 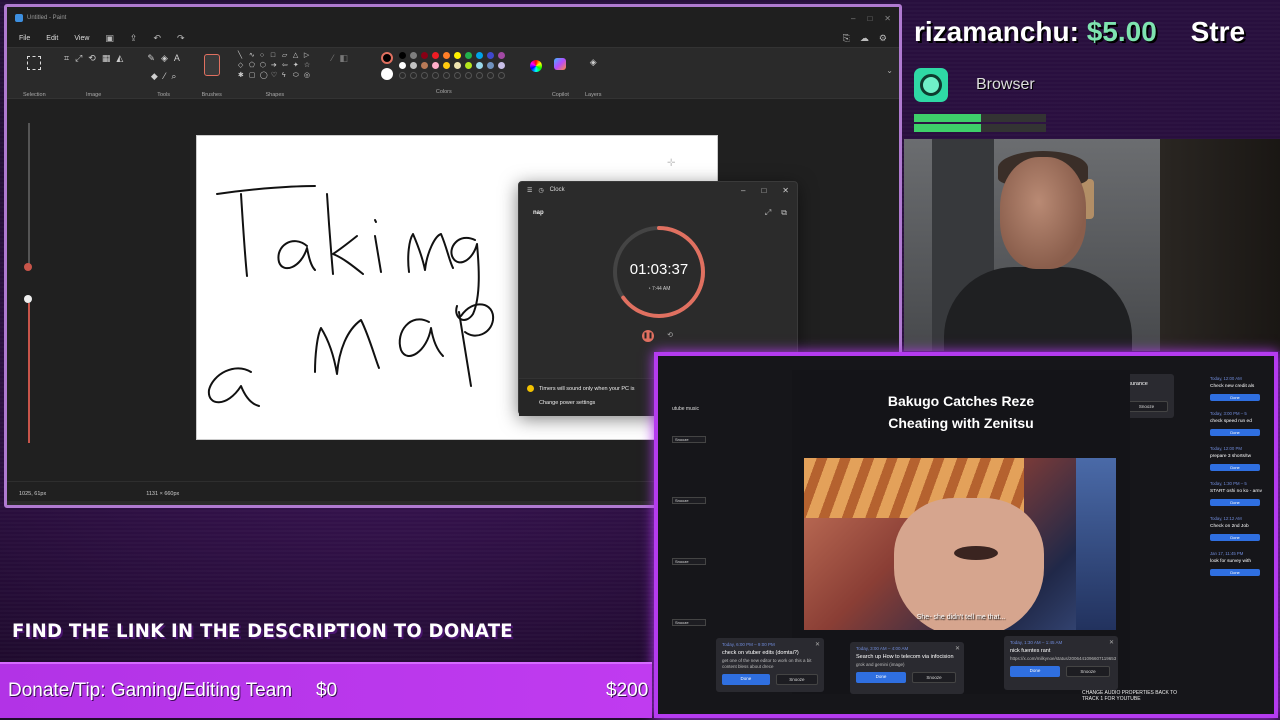 What do you see at coordinates (78, 58) in the screenshot?
I see `resize-icon: ⤢` at bounding box center [78, 58].